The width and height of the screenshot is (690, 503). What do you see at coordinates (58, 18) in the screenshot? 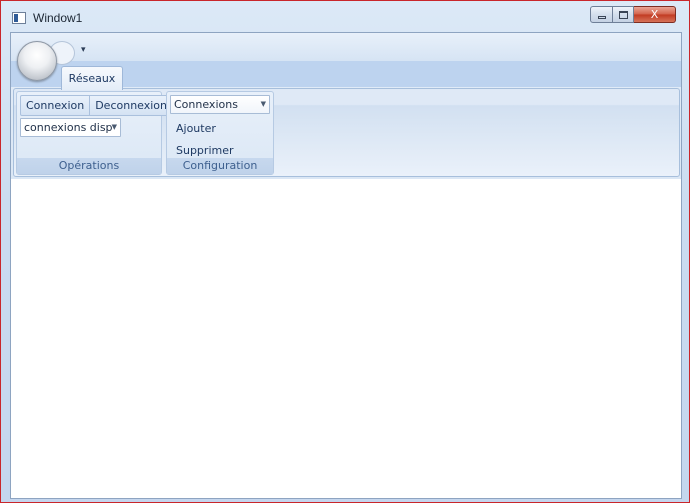
I see `window-title: Window1` at bounding box center [58, 18].